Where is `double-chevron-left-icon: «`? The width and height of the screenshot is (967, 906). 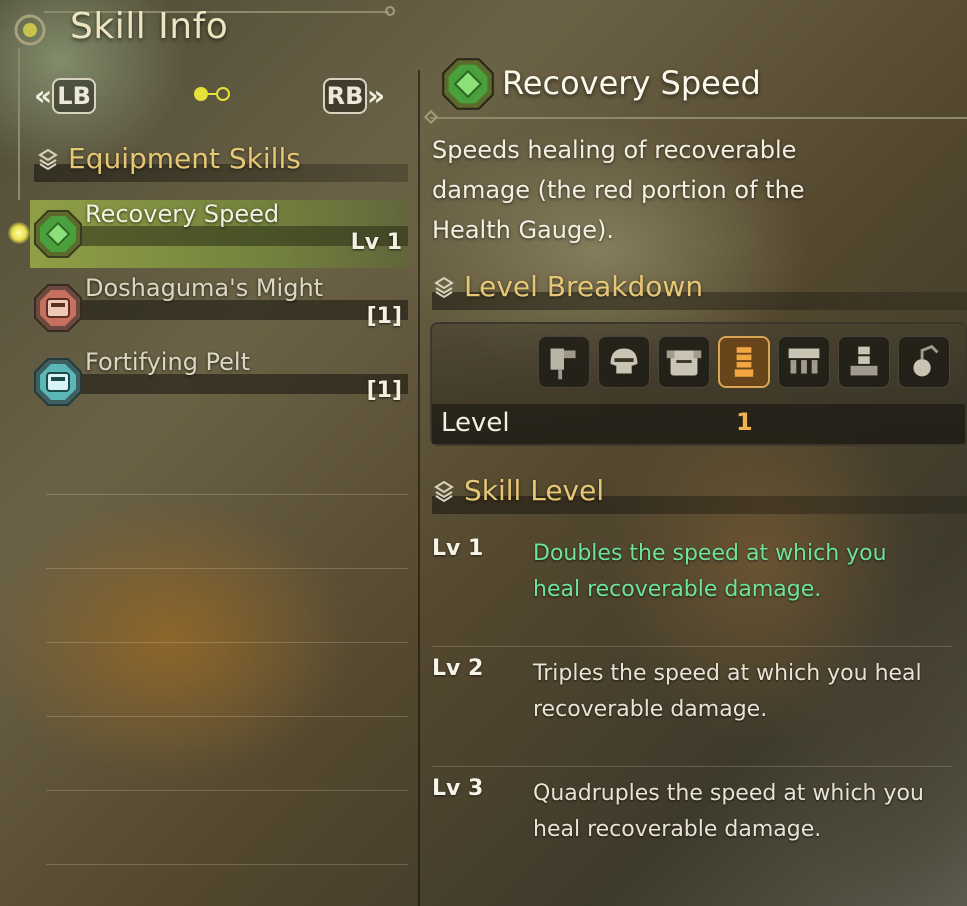
double-chevron-left-icon: « is located at coordinates (43, 95).